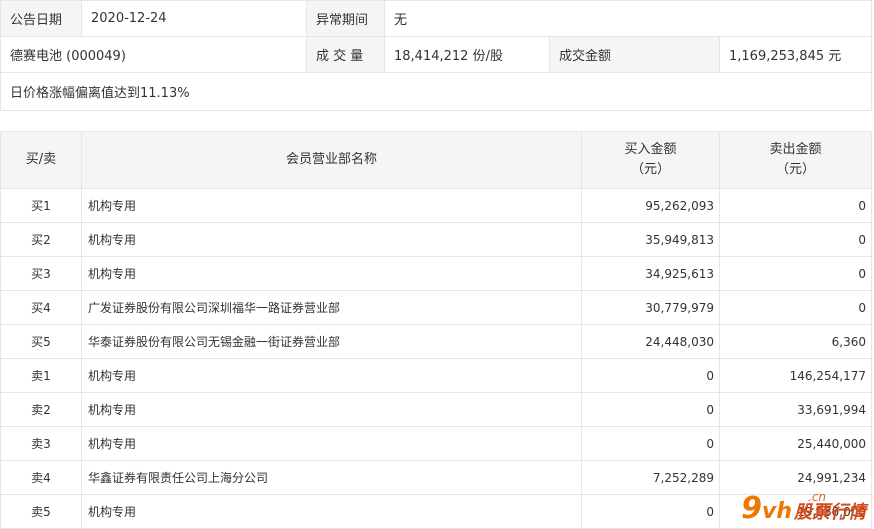 The image size is (874, 529). I want to click on abnormal-period-value: 无, so click(628, 18).